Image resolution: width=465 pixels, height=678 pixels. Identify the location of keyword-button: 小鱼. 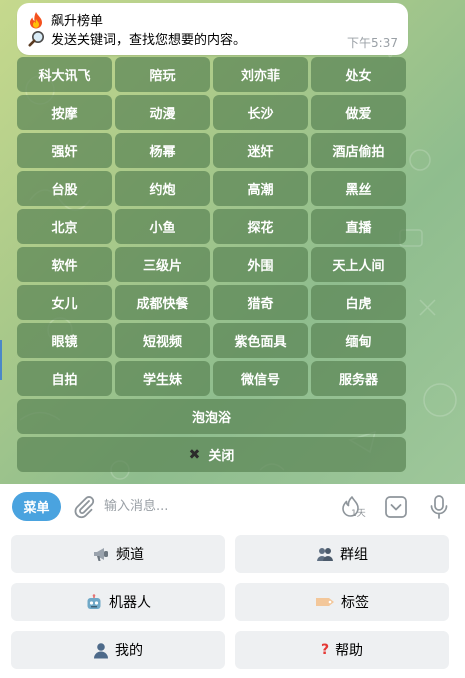
(162, 226).